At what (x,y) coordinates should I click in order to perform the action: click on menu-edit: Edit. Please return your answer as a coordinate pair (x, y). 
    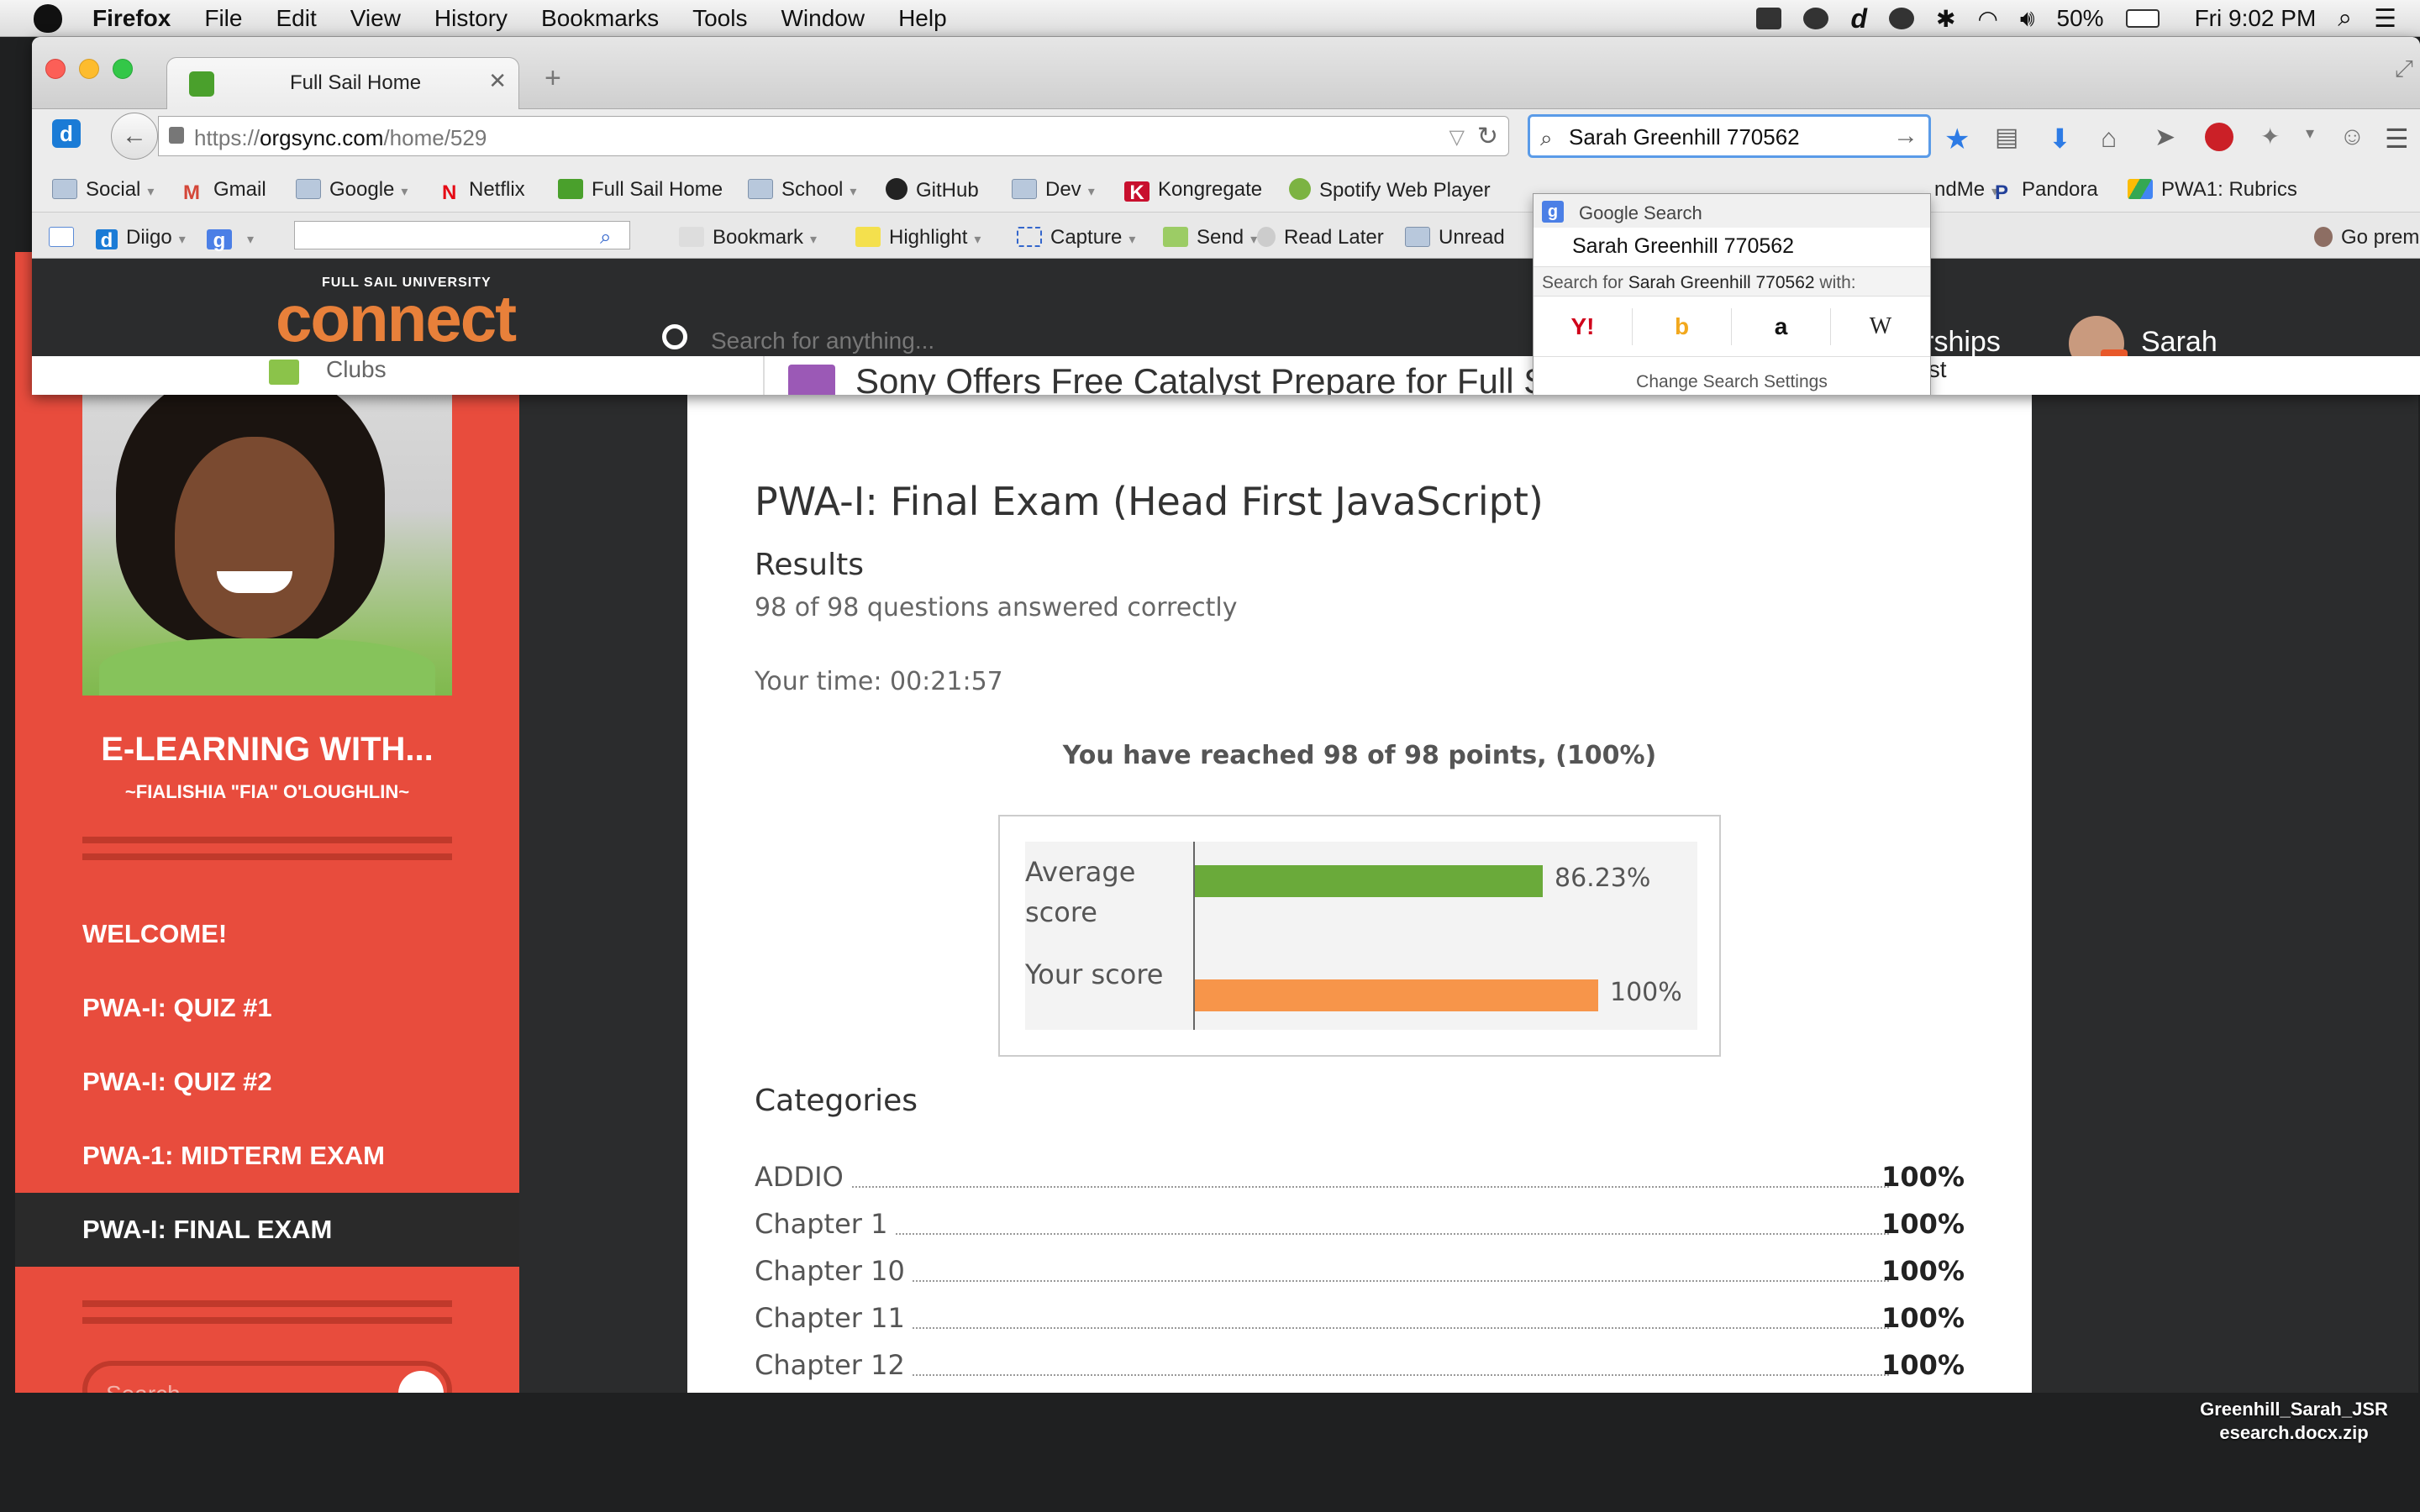
    Looking at the image, I should click on (296, 18).